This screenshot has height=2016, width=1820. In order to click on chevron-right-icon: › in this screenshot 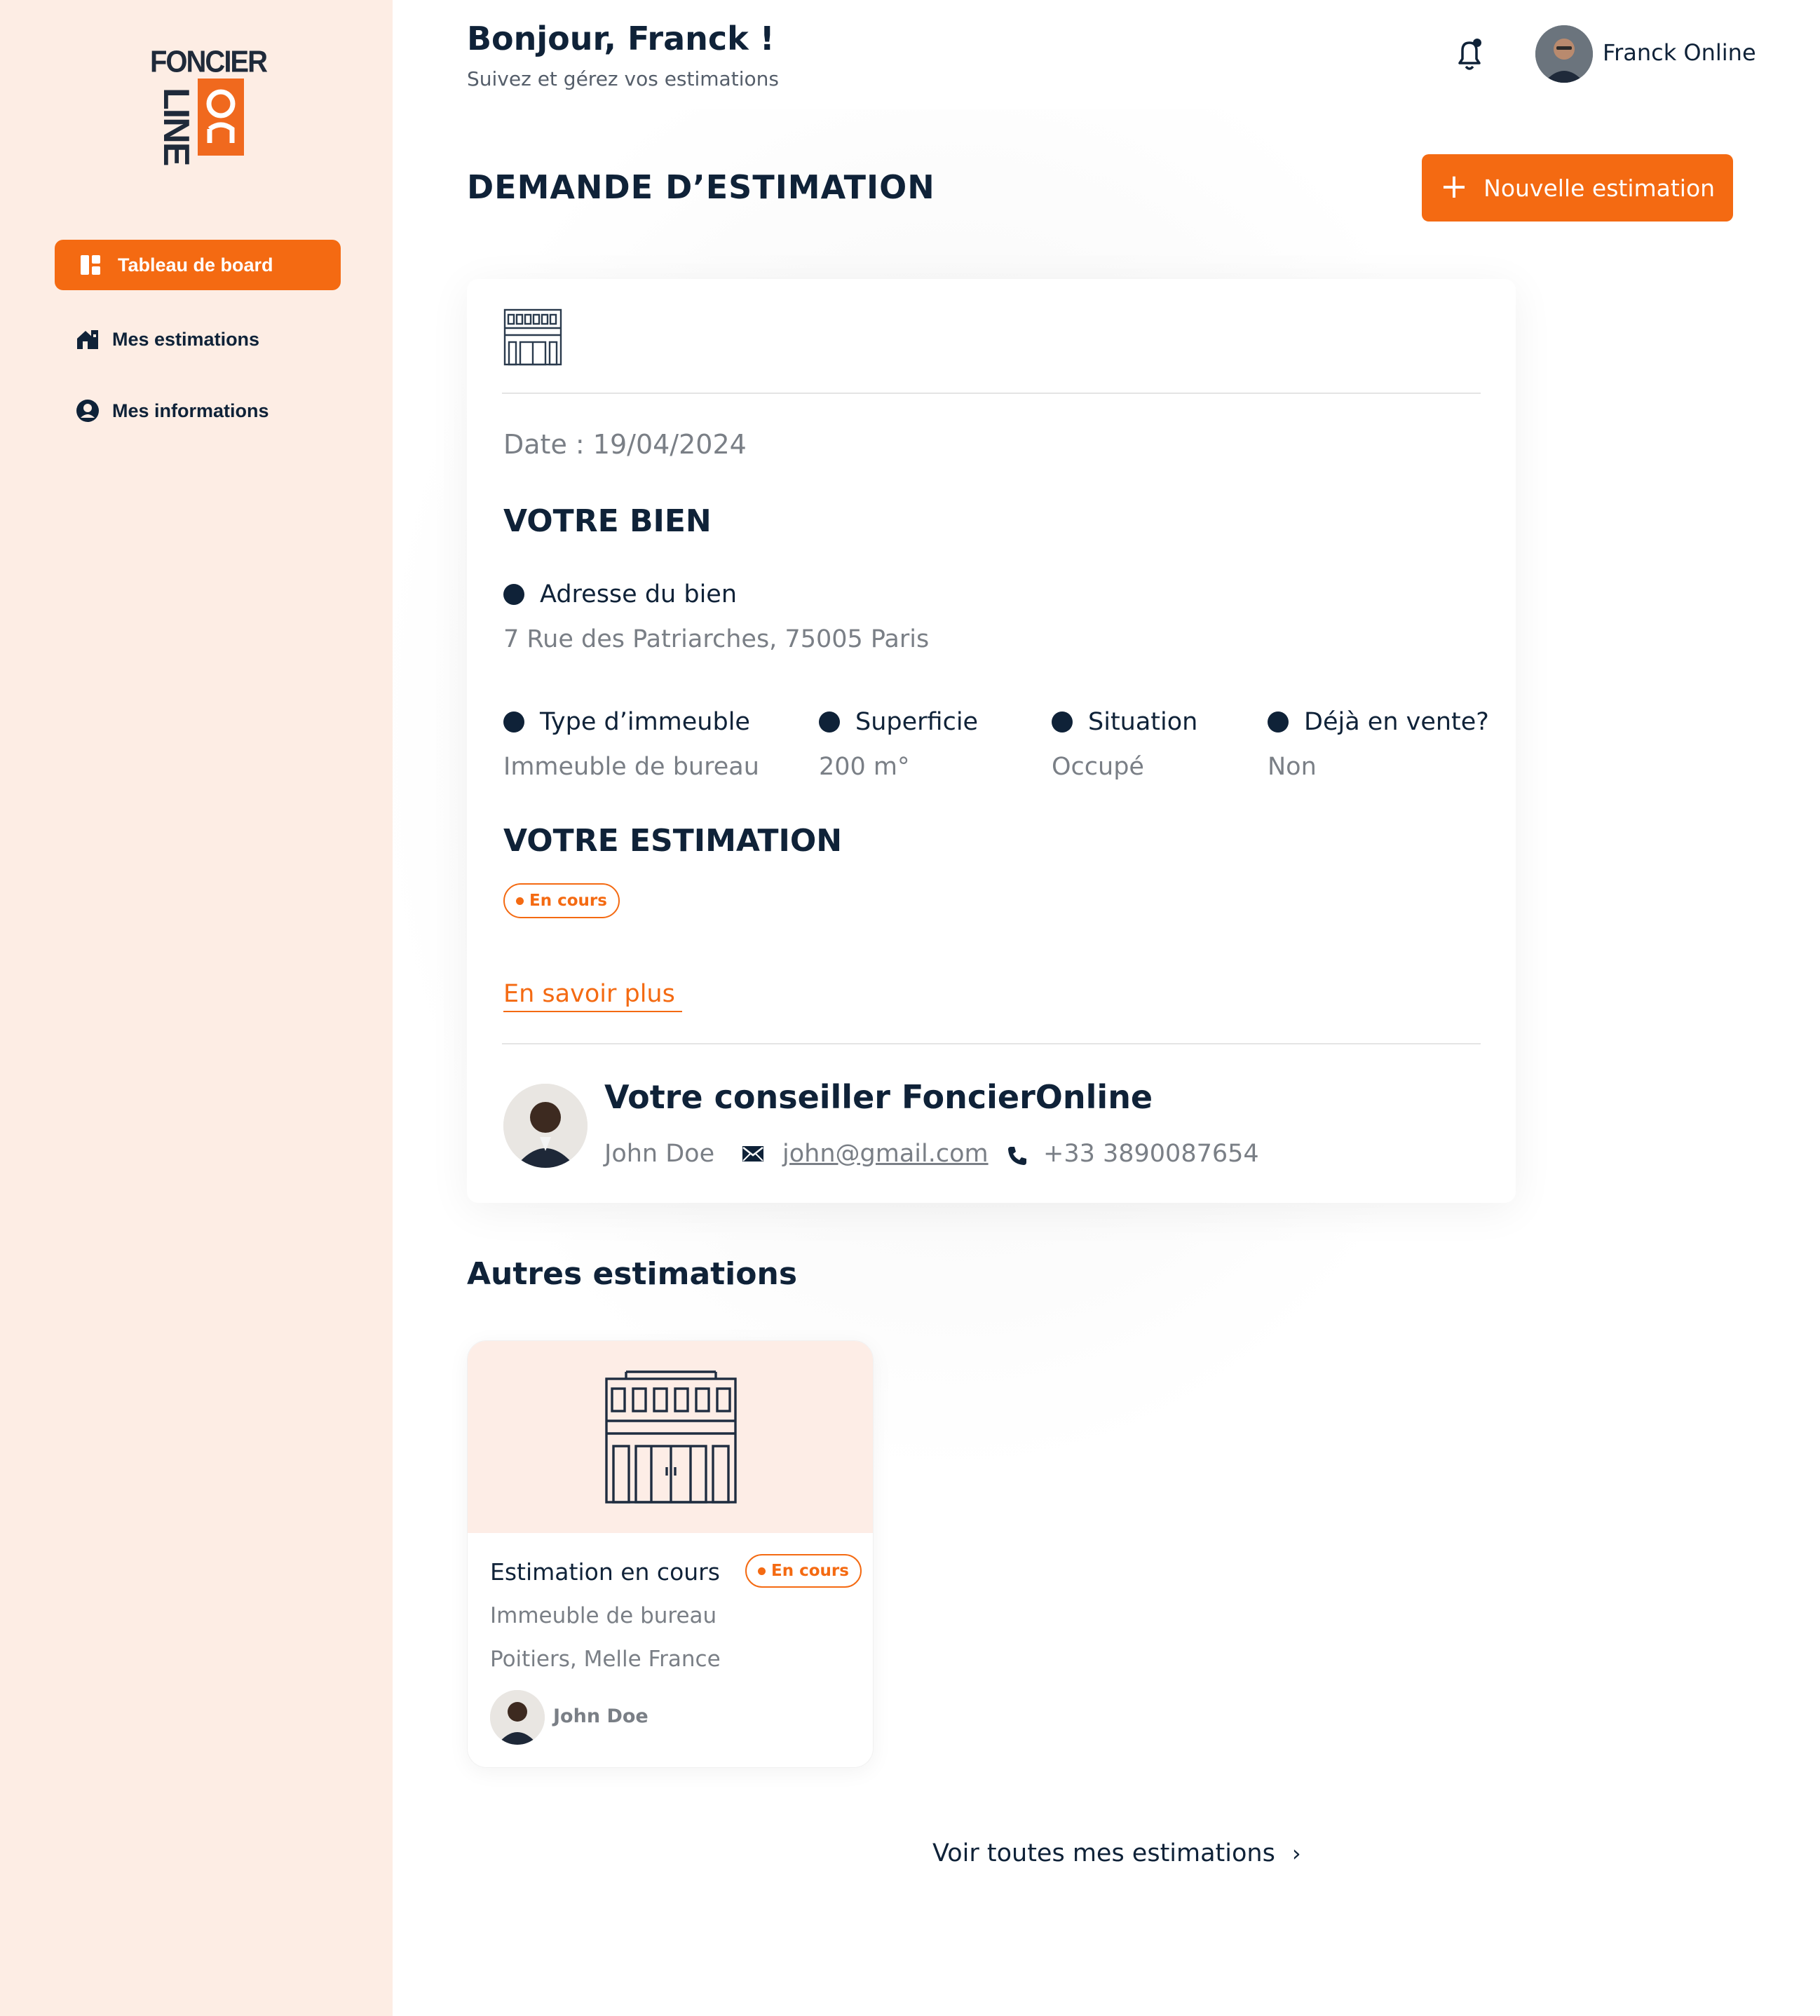, I will do `click(1296, 1854)`.